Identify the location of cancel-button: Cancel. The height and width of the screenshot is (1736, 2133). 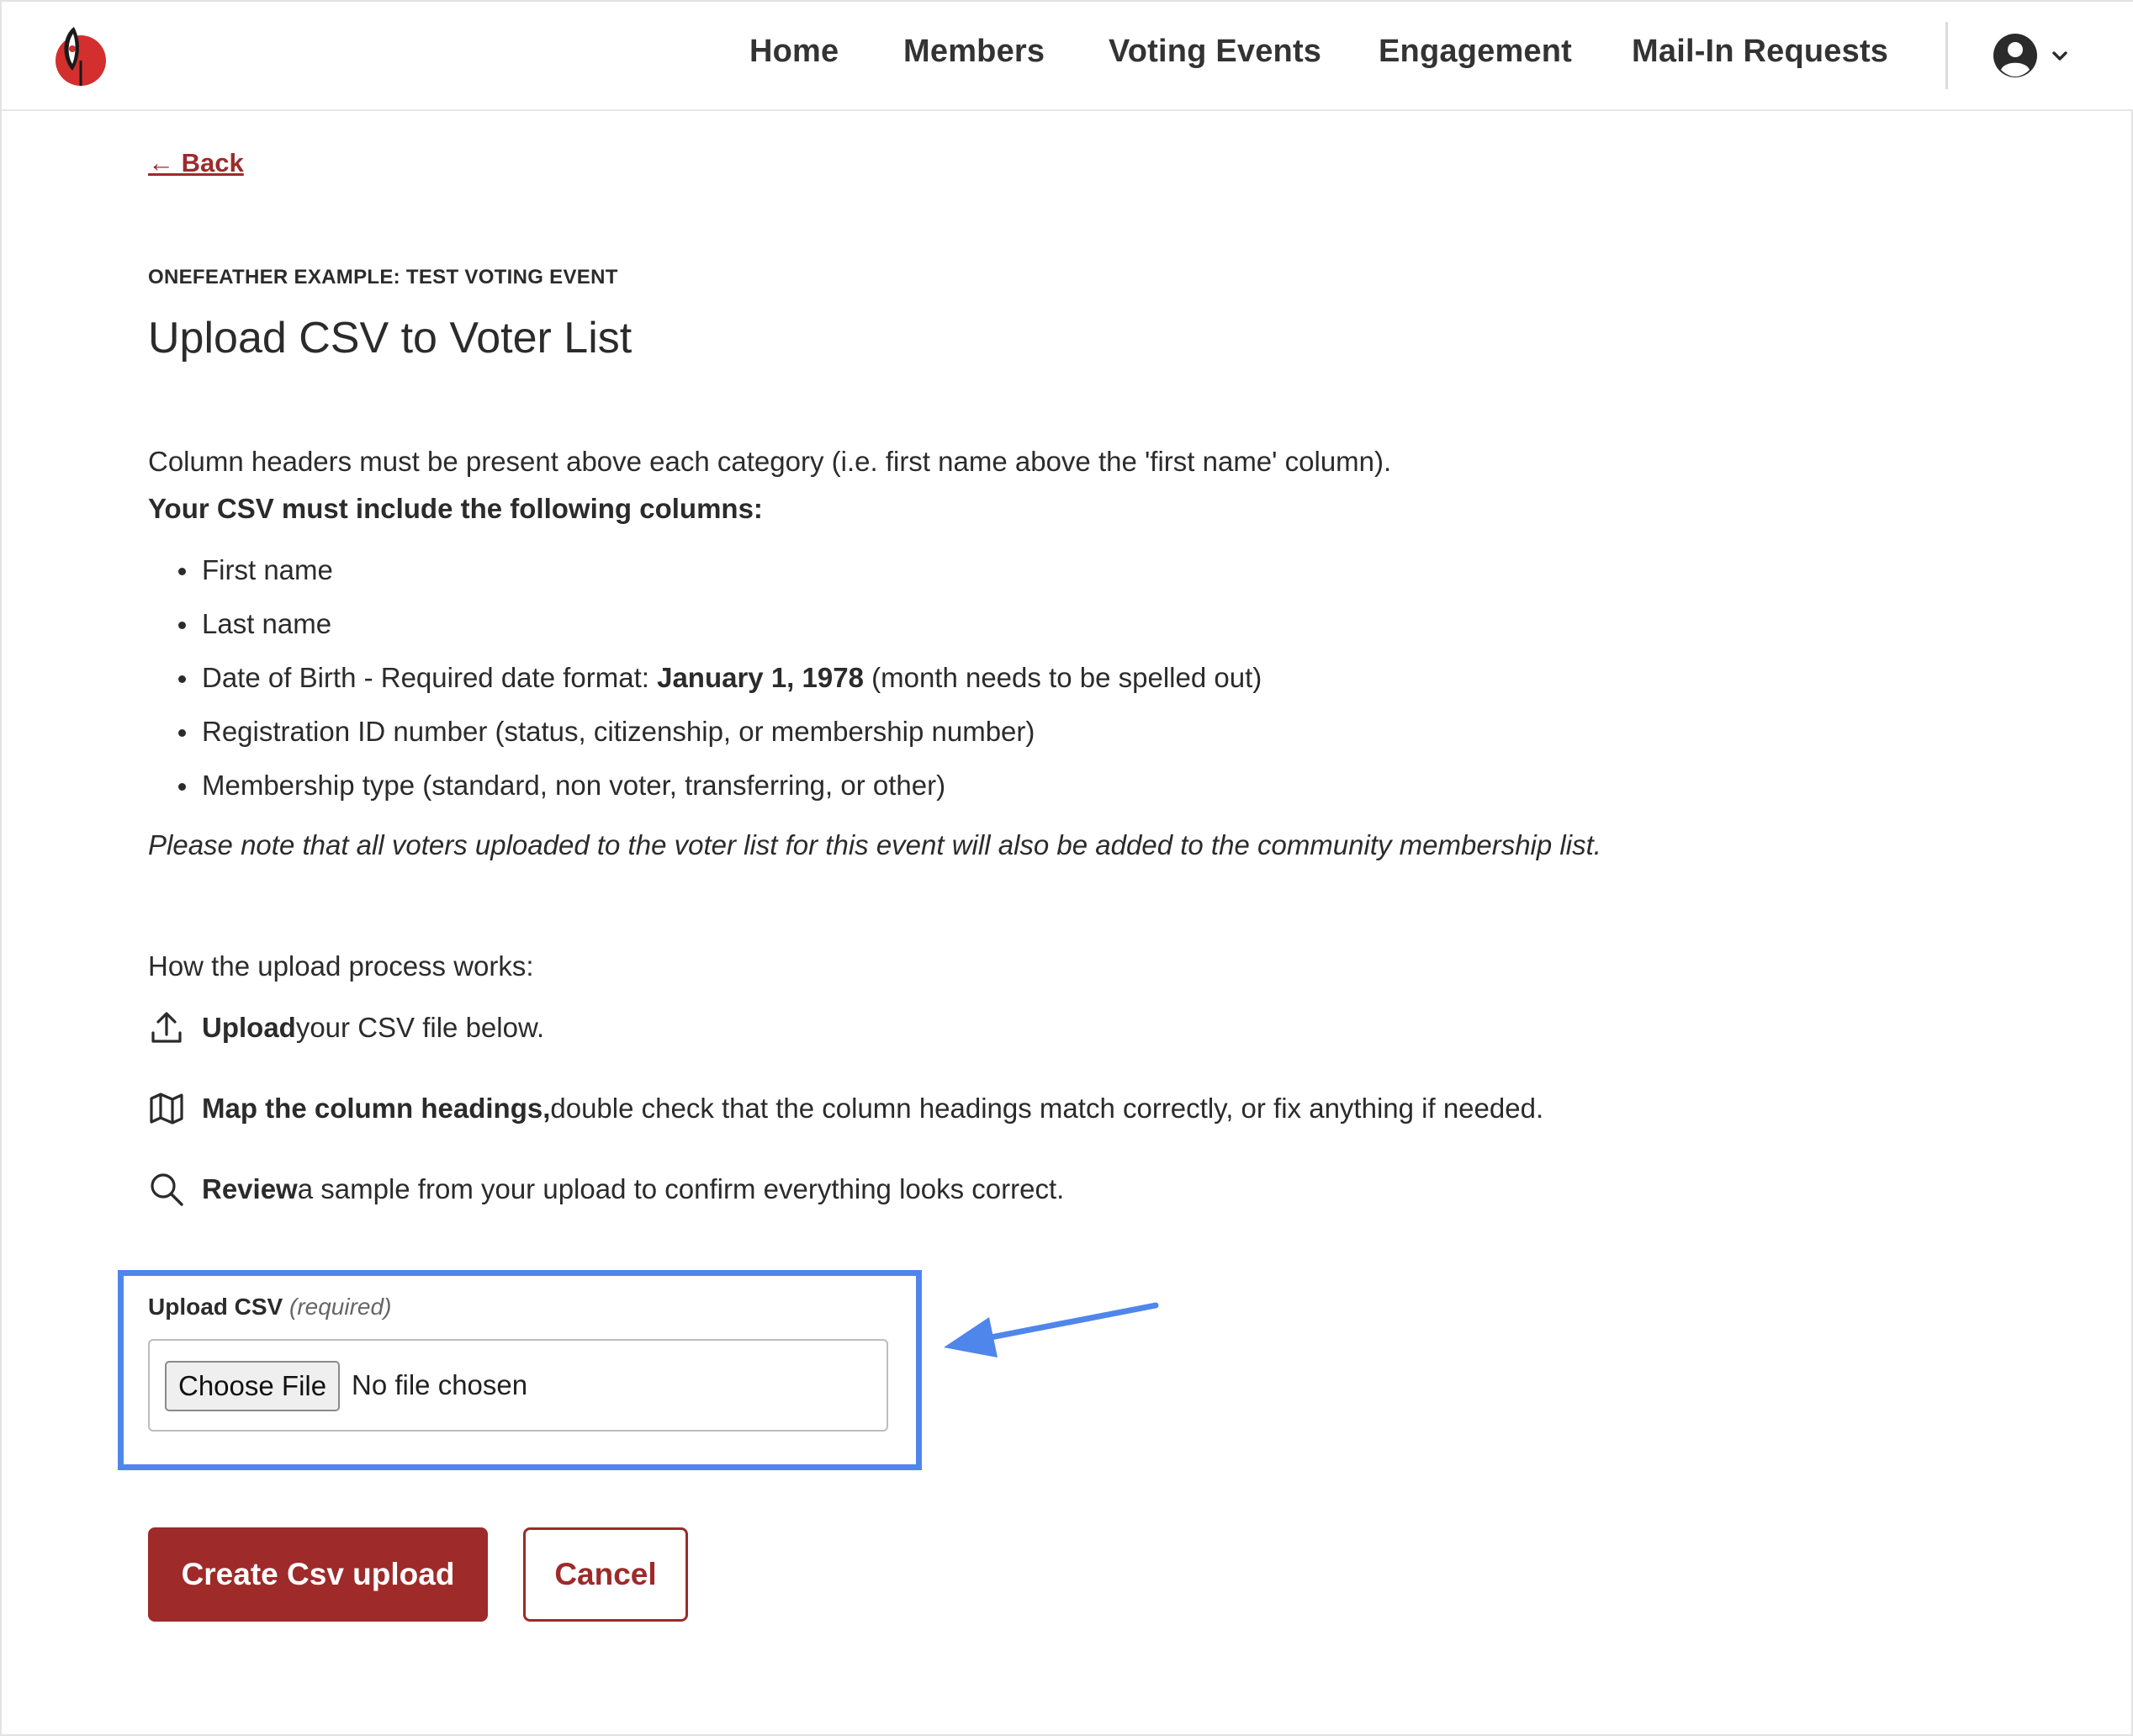
(606, 1574).